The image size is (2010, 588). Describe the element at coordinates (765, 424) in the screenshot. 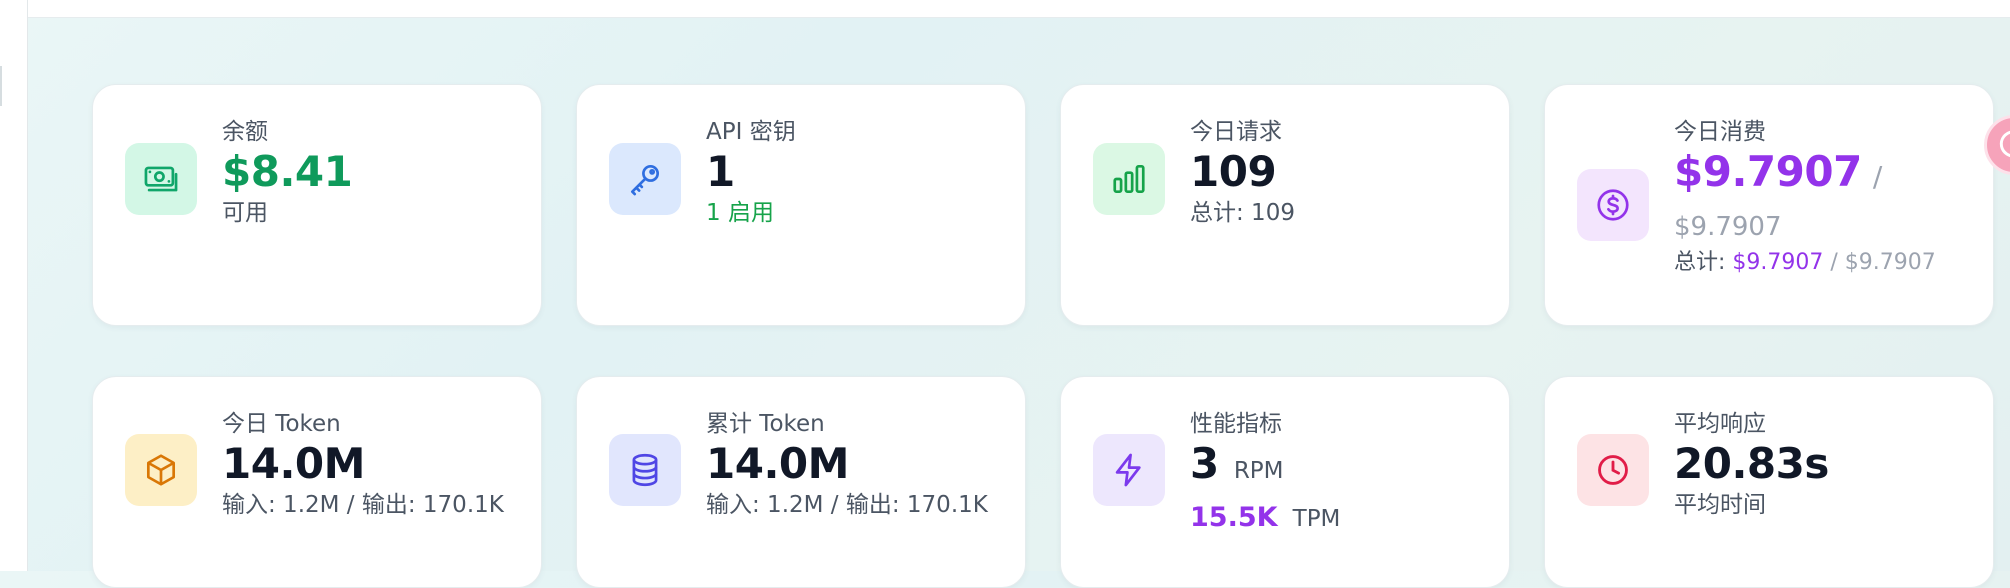

I see `total-token-label: 累计 Token` at that location.